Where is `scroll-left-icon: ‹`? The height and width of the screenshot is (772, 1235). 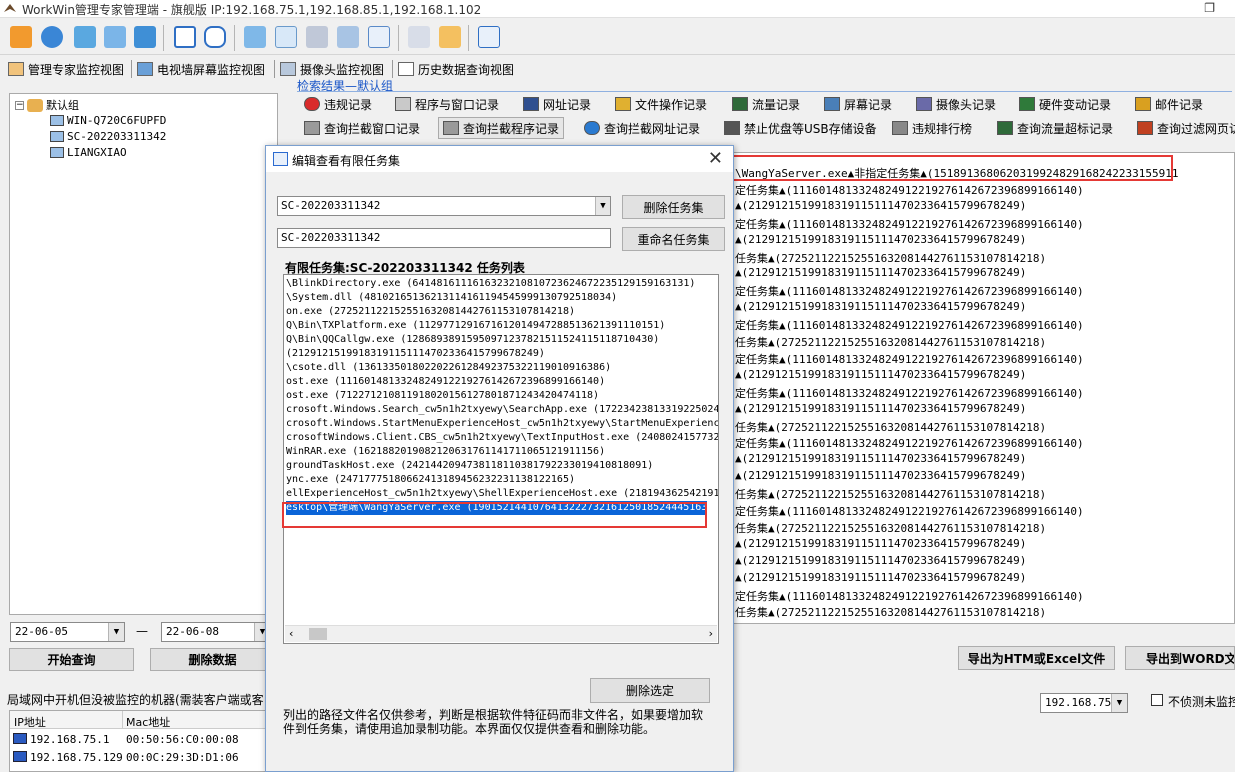 scroll-left-icon: ‹ is located at coordinates (291, 633).